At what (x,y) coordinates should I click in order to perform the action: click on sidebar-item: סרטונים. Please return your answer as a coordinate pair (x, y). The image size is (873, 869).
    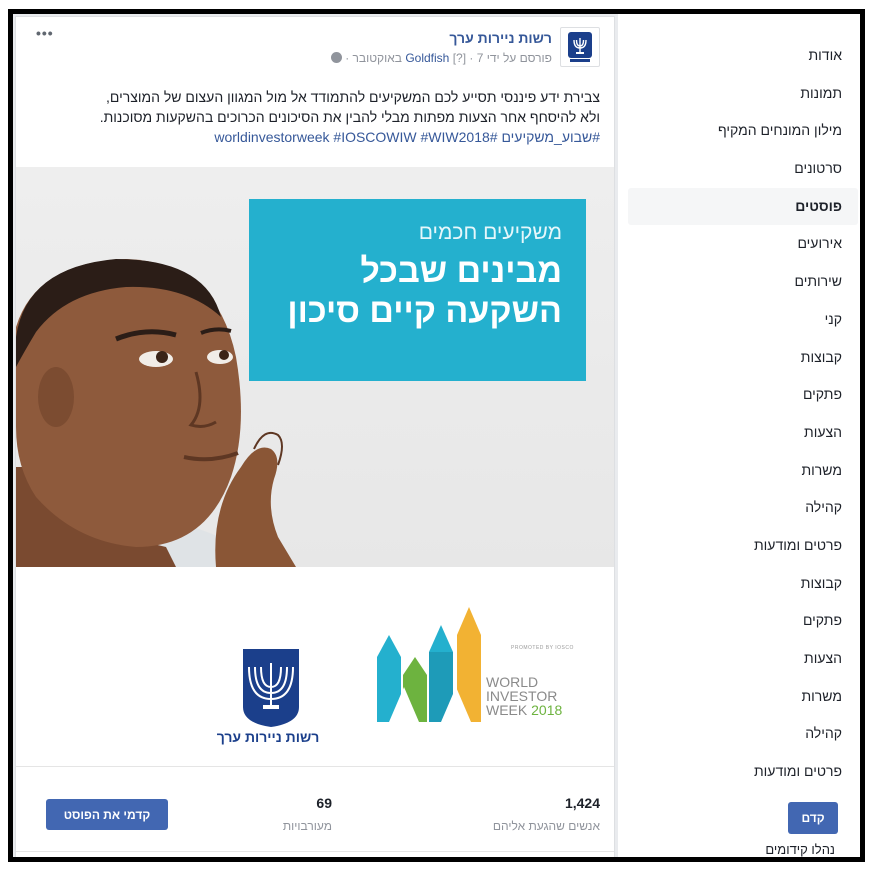
    Looking at the image, I should click on (739, 169).